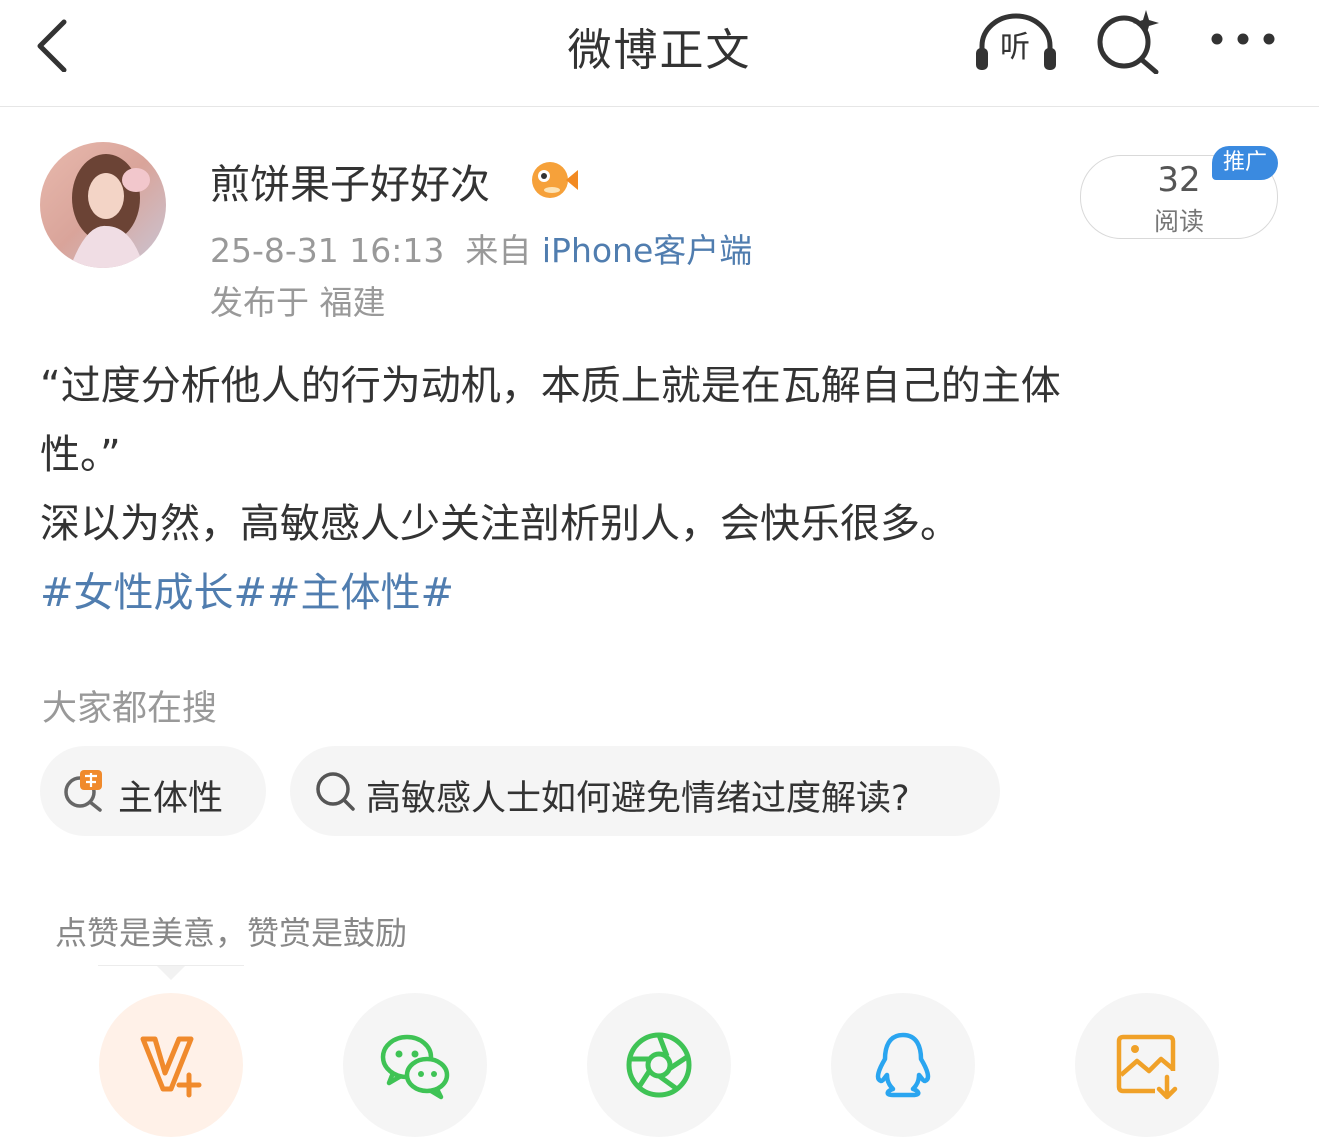  I want to click on hot-search-icon, so click(83, 791).